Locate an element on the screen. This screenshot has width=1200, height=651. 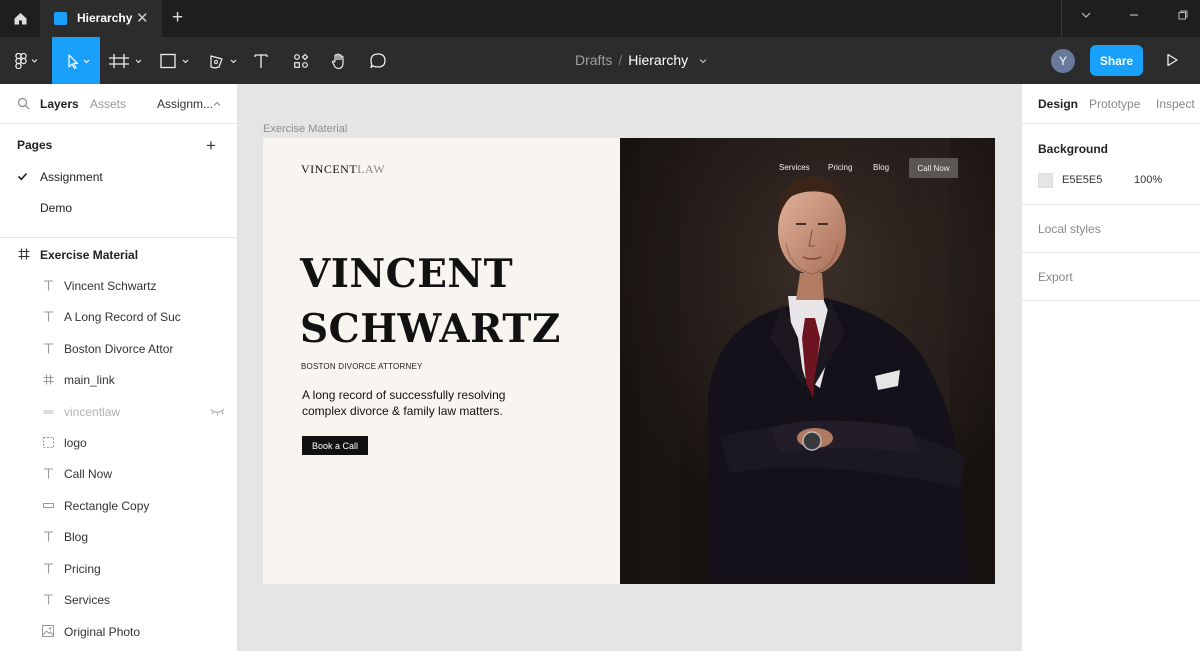
layer-label: Pricing is located at coordinates (82, 569).